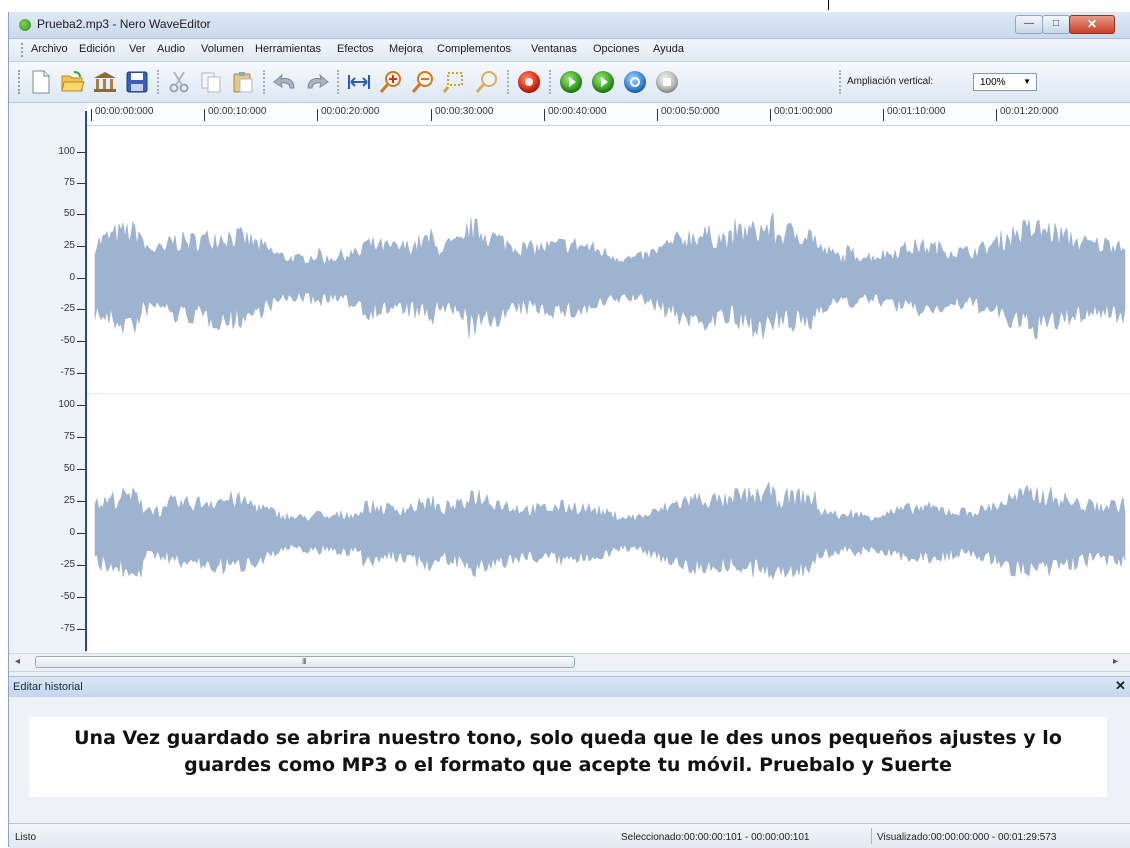 The image size is (1130, 848). I want to click on menu-complementos: Complementos, so click(474, 49).